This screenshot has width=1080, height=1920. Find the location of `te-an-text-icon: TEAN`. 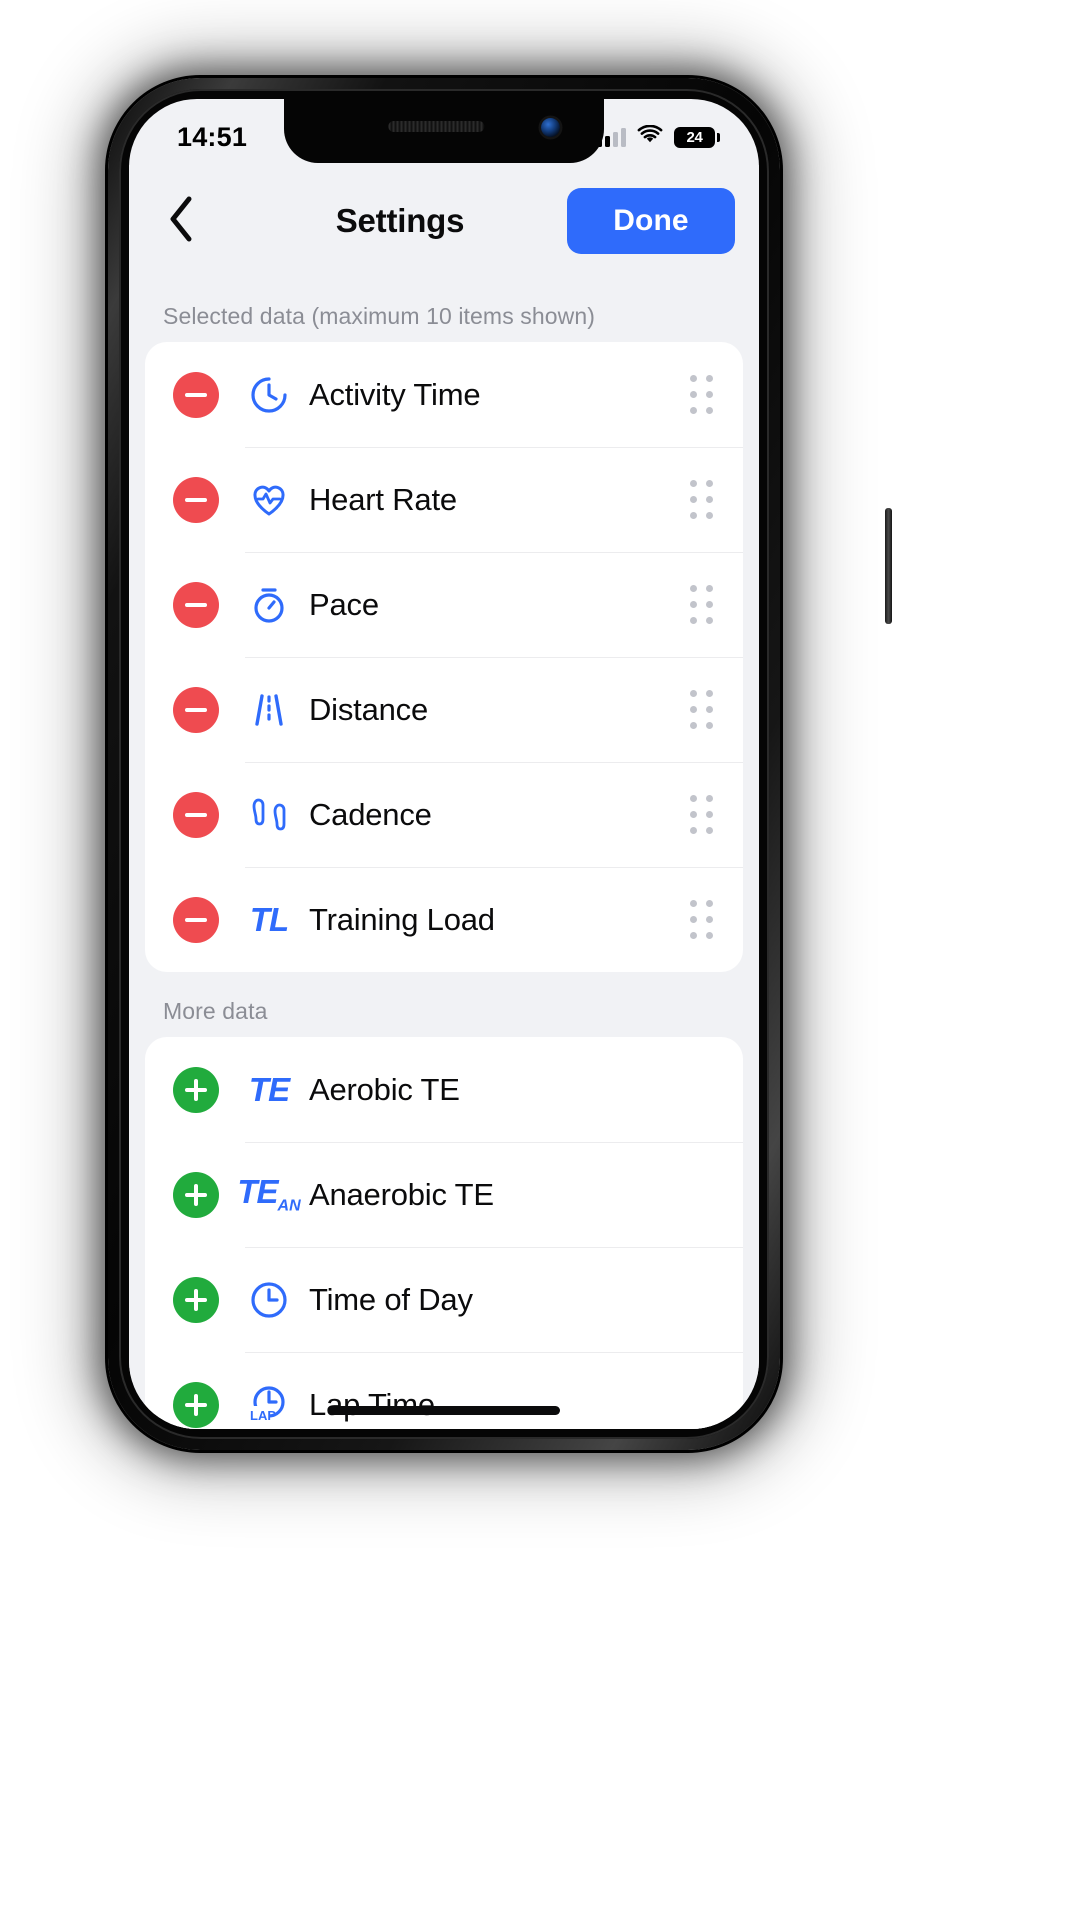

te-an-text-icon: TEAN is located at coordinates (268, 1195).